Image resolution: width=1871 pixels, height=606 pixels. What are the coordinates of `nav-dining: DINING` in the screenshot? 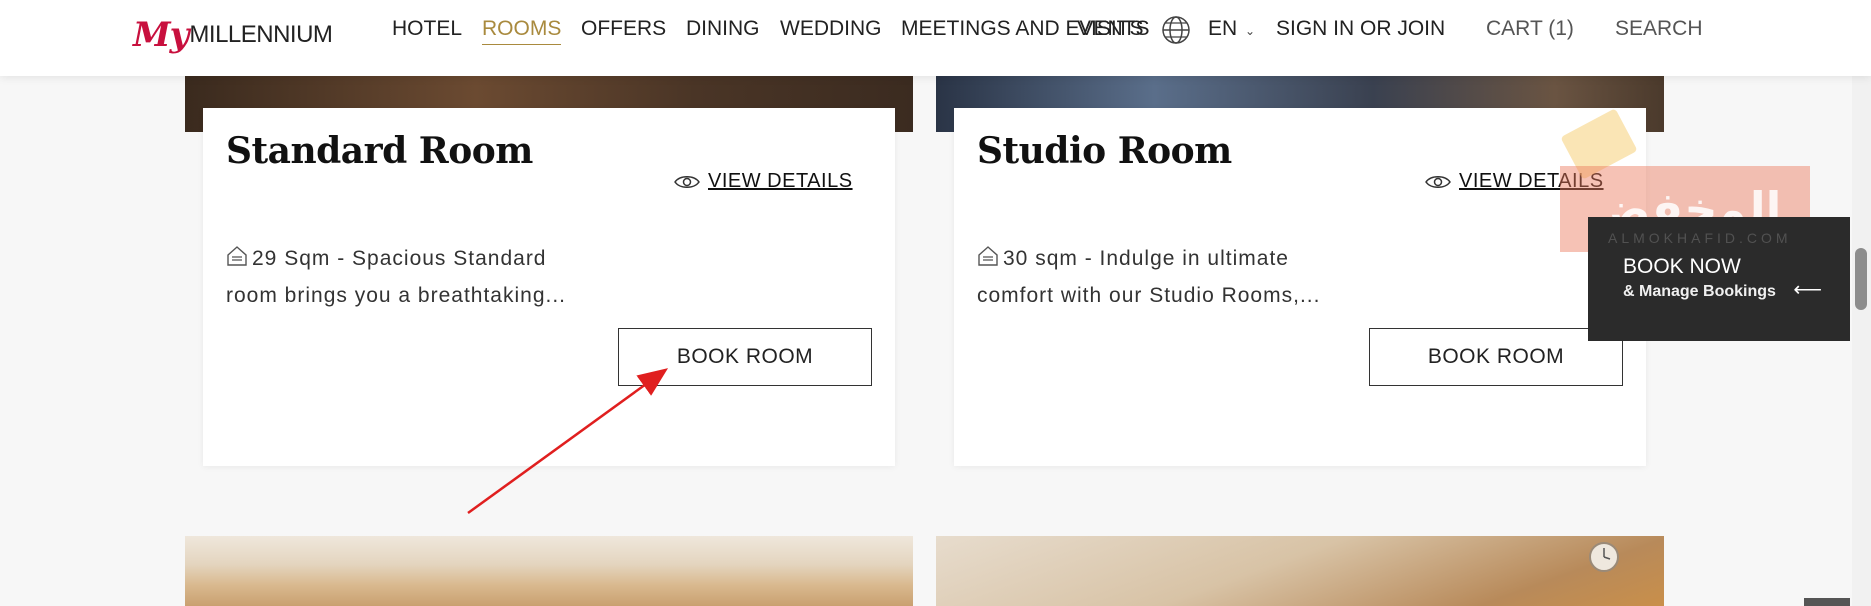 It's located at (723, 29).